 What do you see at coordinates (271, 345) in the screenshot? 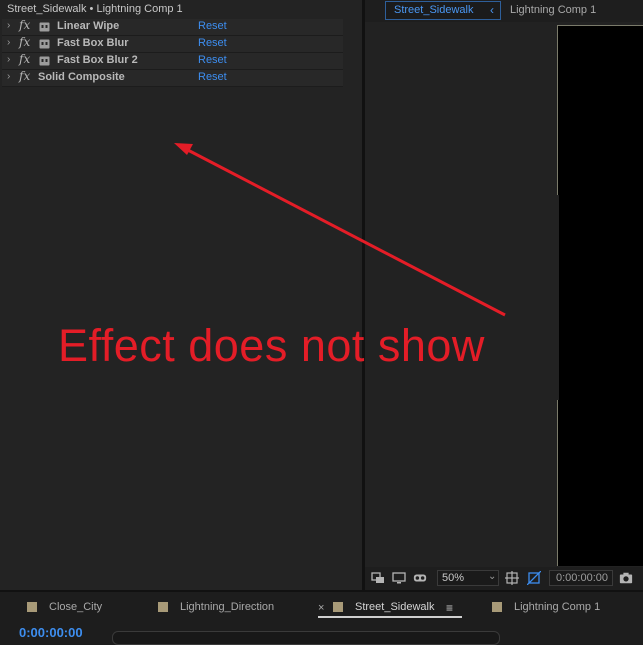
I see `annotation-text: Effect does not show` at bounding box center [271, 345].